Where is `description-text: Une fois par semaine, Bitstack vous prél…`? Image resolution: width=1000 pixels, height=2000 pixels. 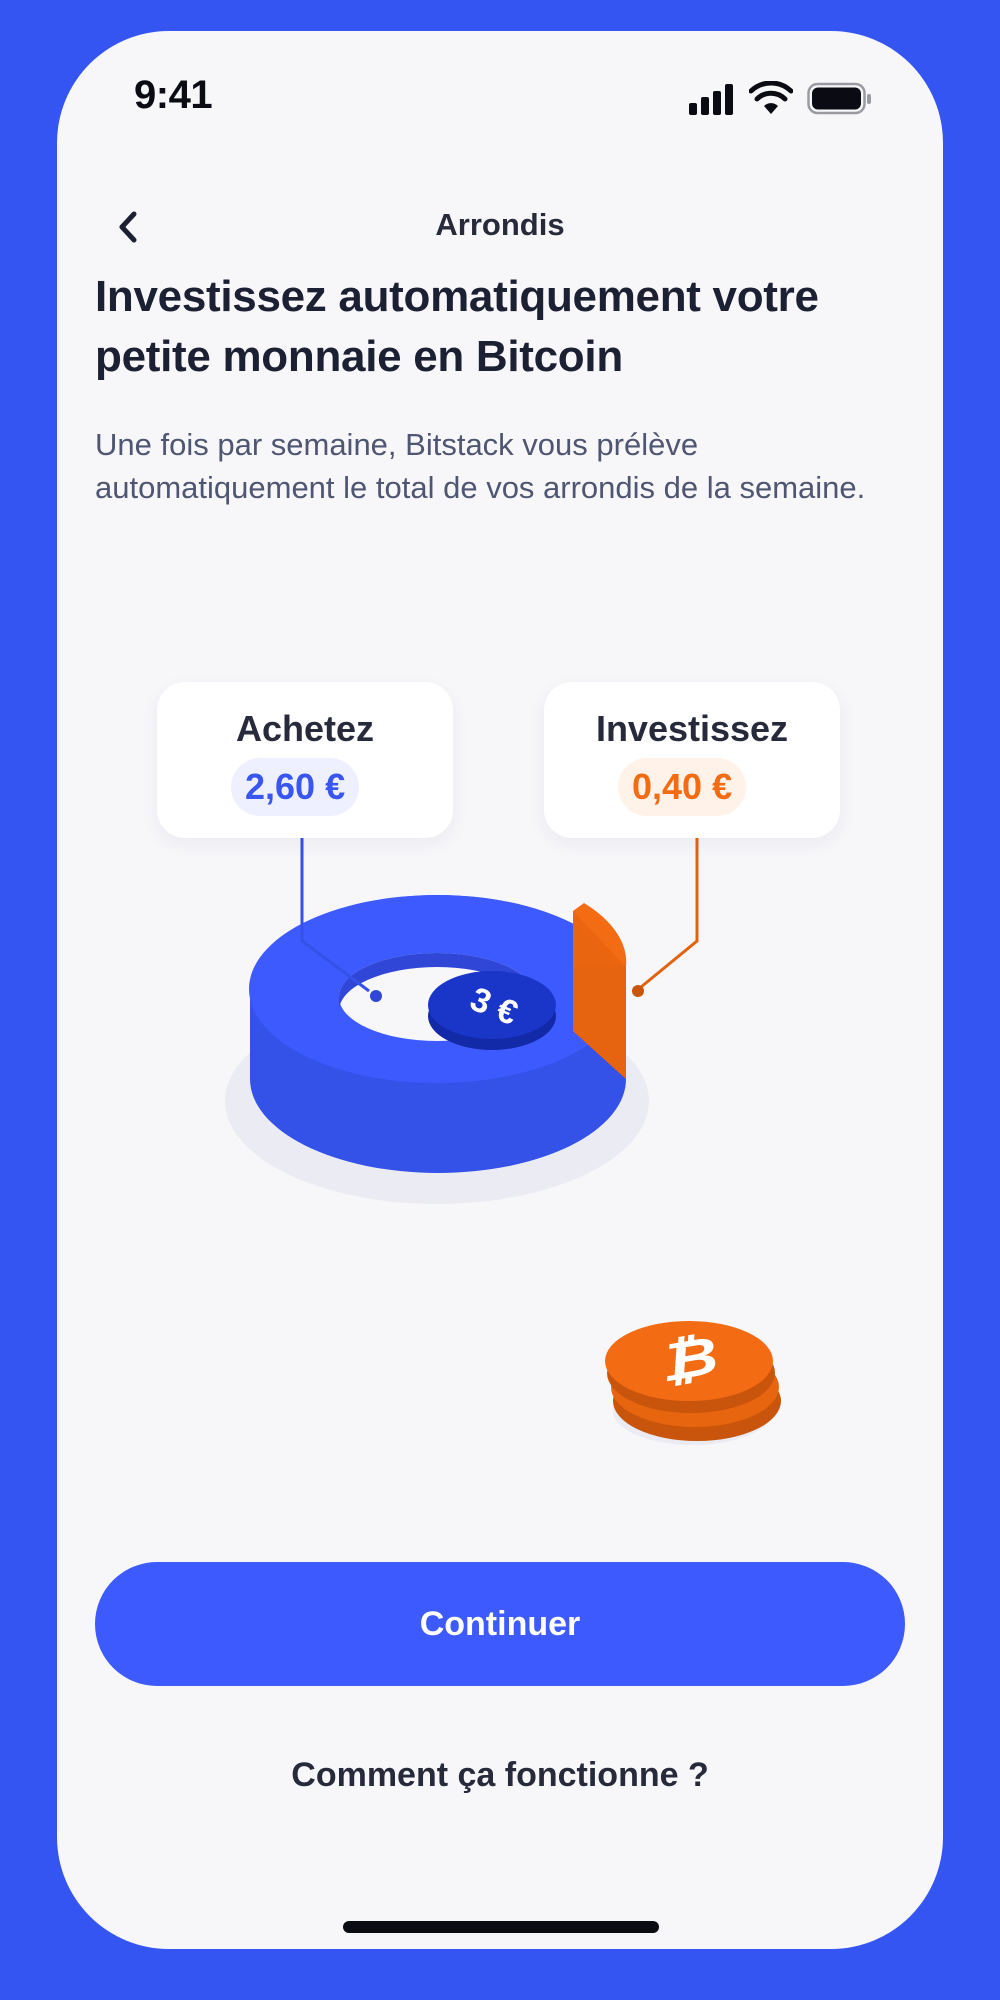 description-text: Une fois par semaine, Bitstack vous prél… is located at coordinates (480, 466).